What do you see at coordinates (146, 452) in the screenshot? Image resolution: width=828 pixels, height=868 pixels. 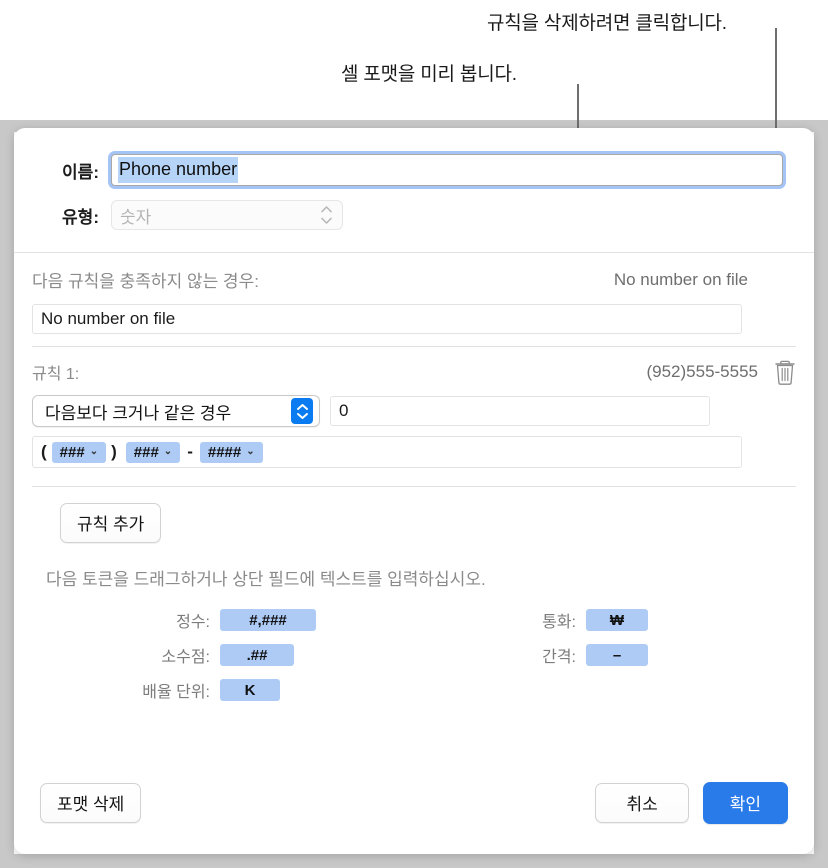 I see `format-token-prefix-text: ###` at bounding box center [146, 452].